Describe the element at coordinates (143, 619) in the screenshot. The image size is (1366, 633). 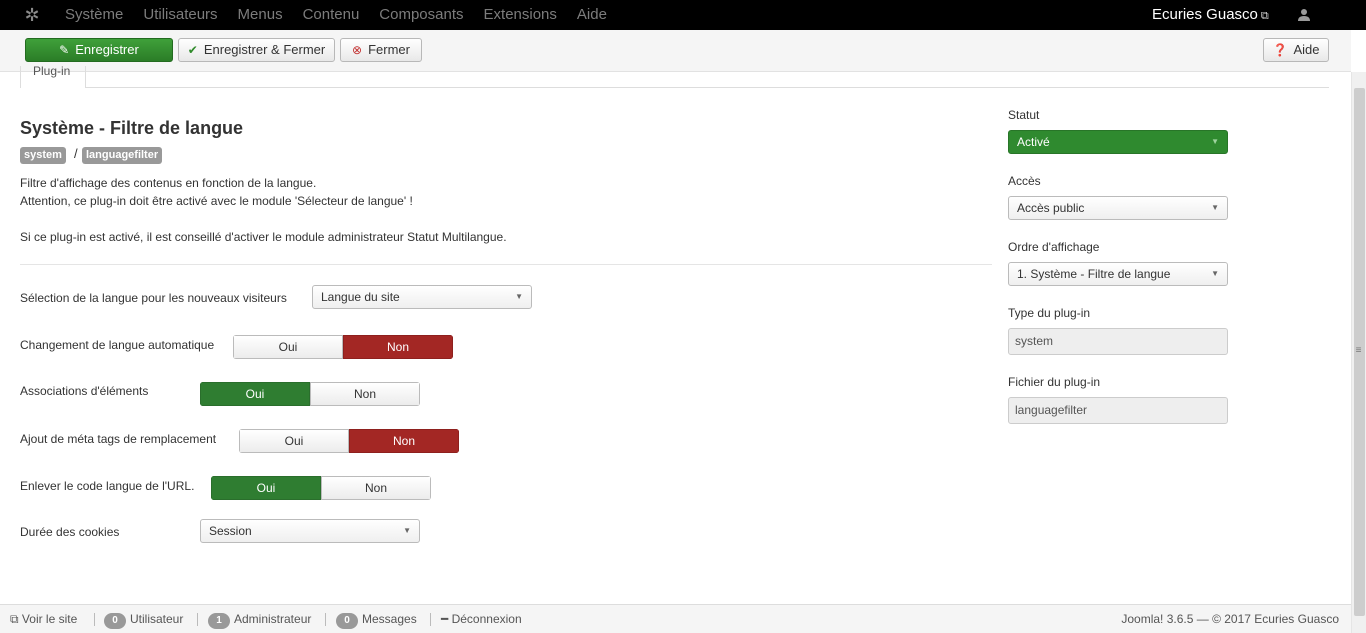
I see `users-link: 0 Utilisateur` at that location.